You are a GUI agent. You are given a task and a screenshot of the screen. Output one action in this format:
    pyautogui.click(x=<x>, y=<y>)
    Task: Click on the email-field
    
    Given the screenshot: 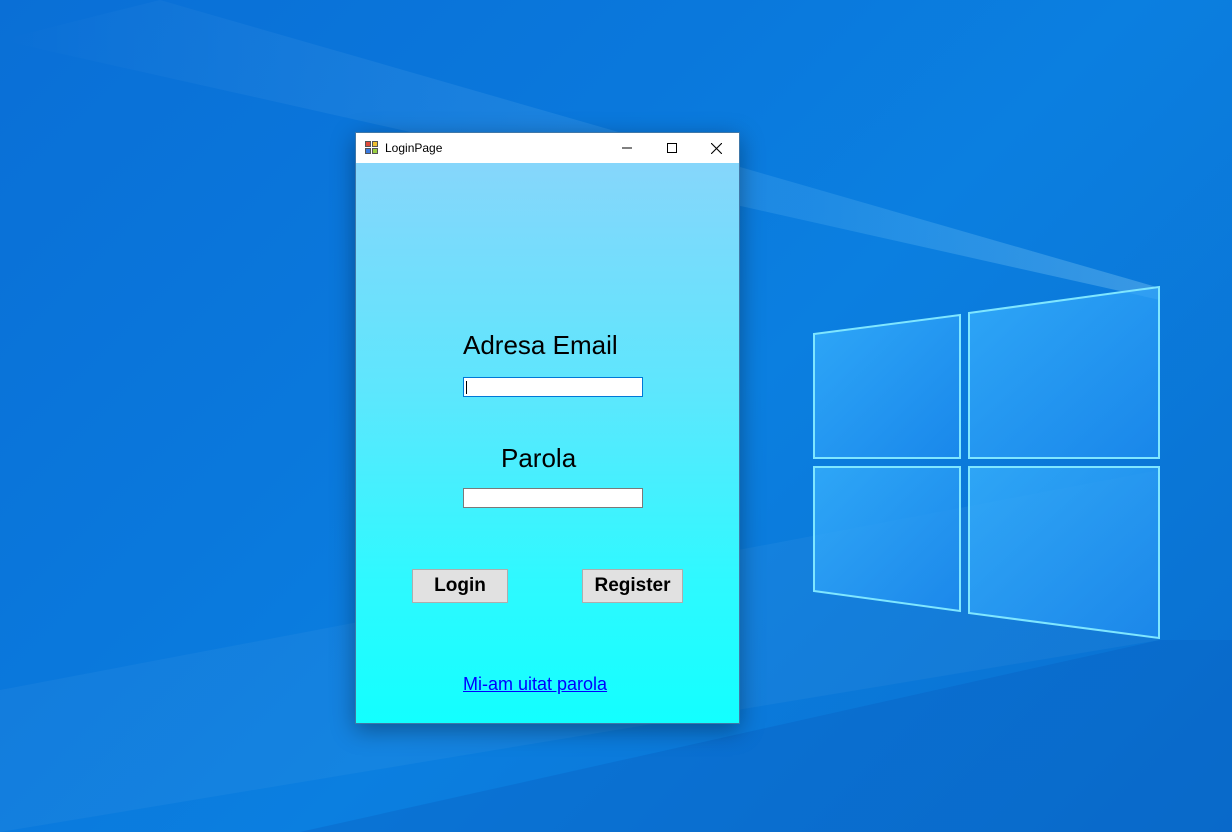 What is the action you would take?
    pyautogui.click(x=553, y=387)
    